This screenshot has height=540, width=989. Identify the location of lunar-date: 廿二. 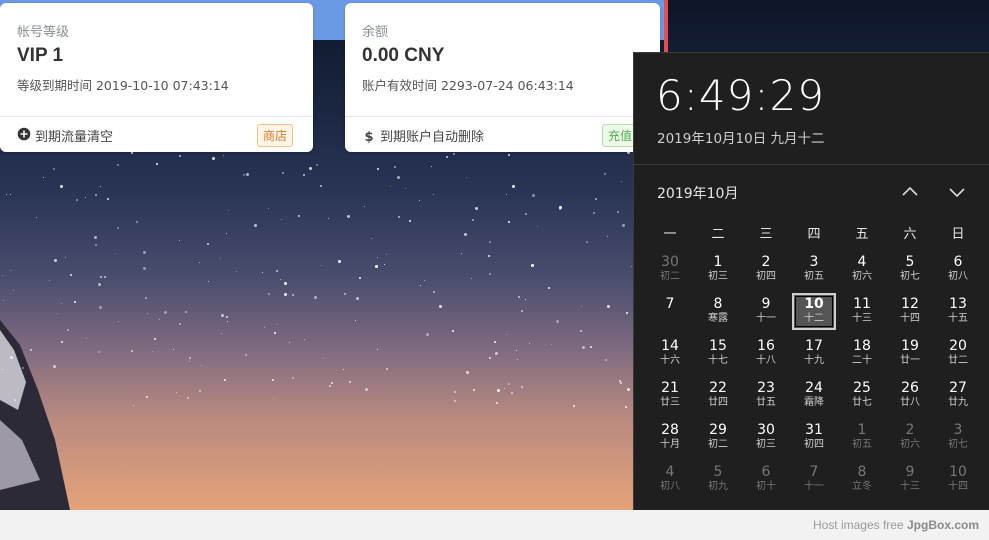
(958, 360).